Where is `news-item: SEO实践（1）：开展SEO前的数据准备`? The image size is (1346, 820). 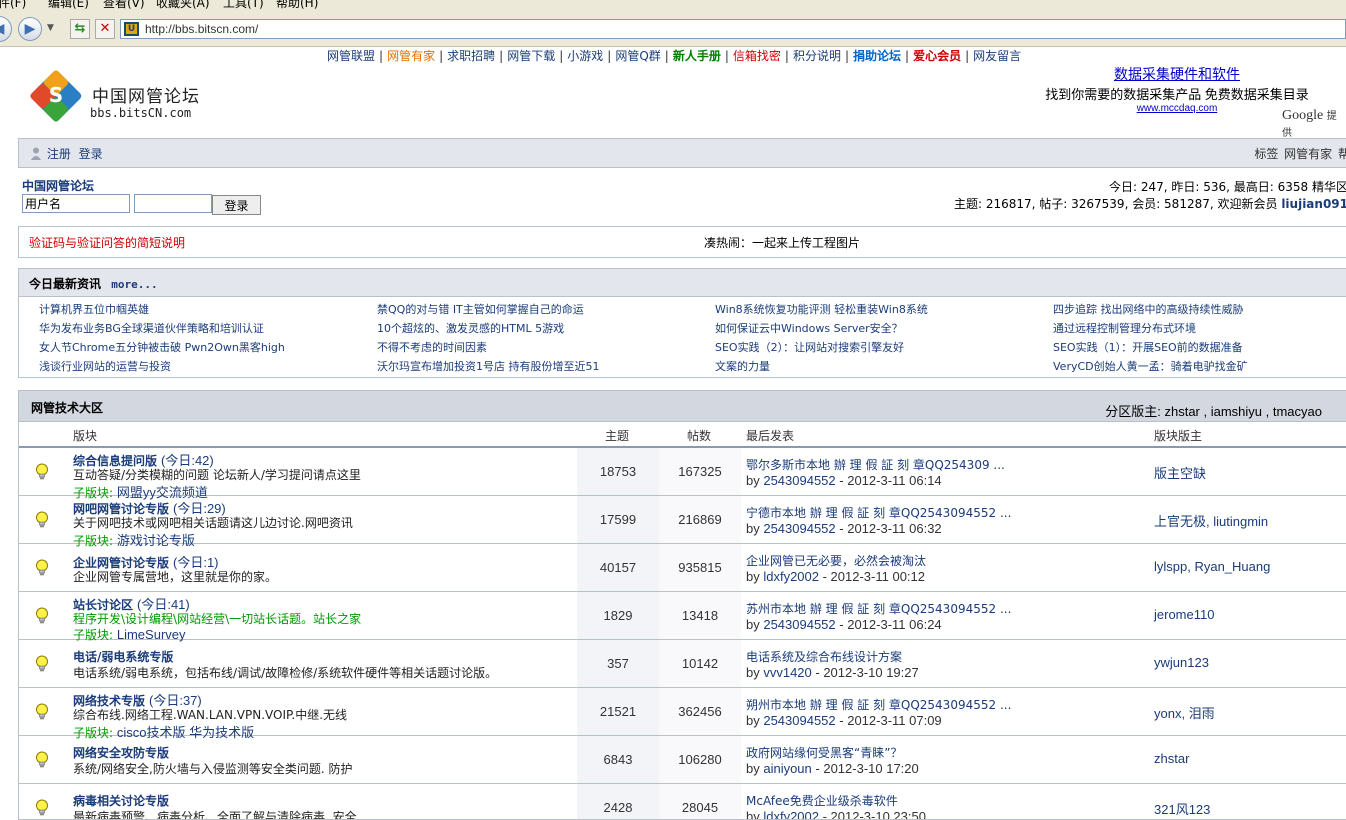
news-item: SEO实践（1）：开展SEO前的数据准备 is located at coordinates (1148, 347).